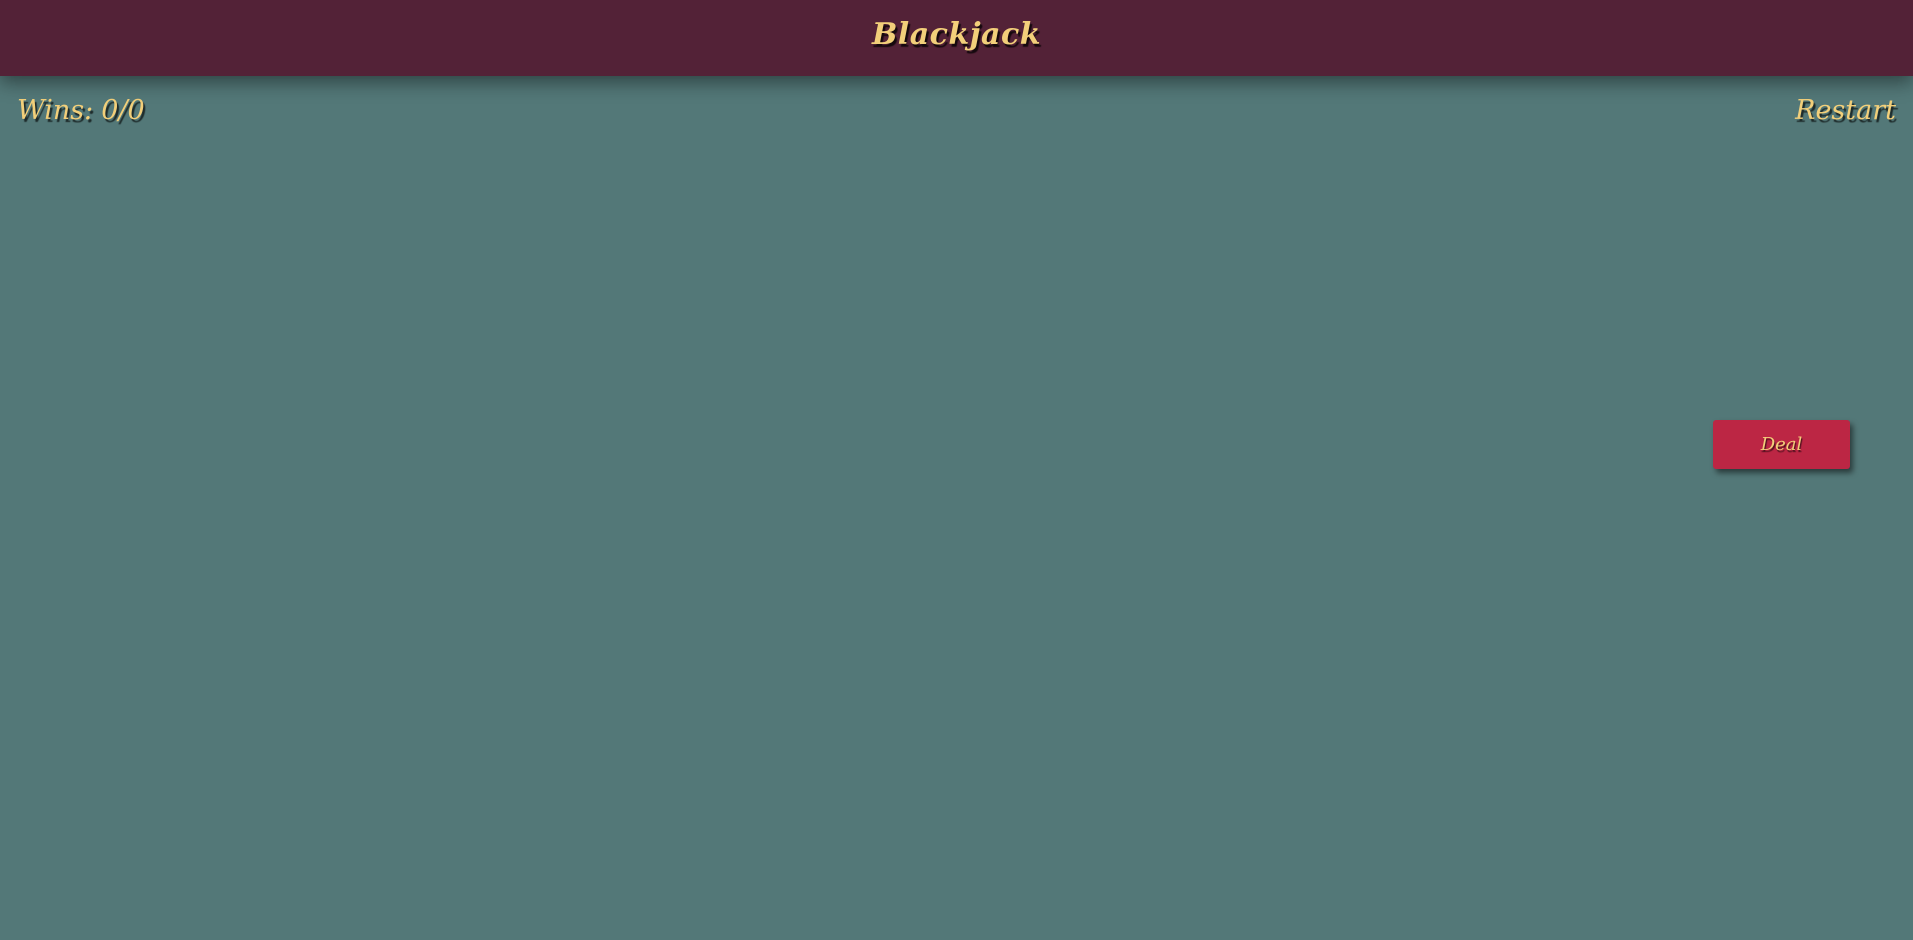 The image size is (1913, 940). Describe the element at coordinates (1845, 110) in the screenshot. I see `restart-button: Restart` at that location.